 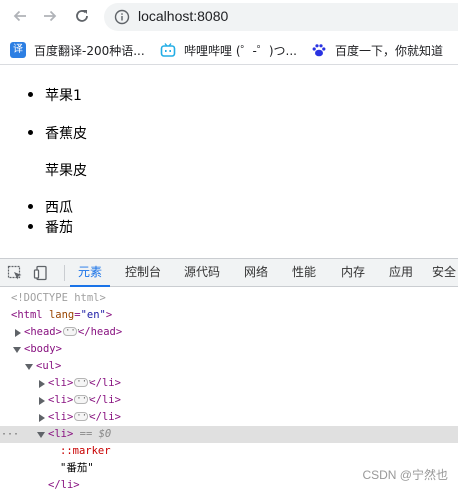 I want to click on tab-memory: 内存, so click(x=353, y=272).